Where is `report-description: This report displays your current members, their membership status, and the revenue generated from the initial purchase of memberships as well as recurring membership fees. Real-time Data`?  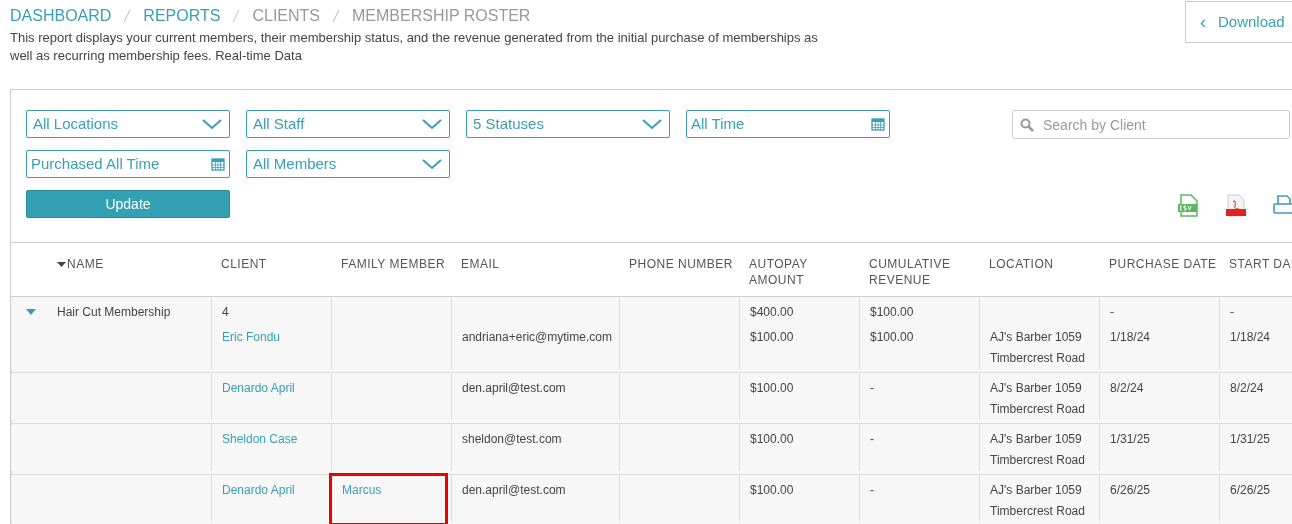
report-description: This report displays your current members, their membership status, and the revenue generated from the initial purchase of memberships as well as recurring membership fees. Real-time Data is located at coordinates (414, 47).